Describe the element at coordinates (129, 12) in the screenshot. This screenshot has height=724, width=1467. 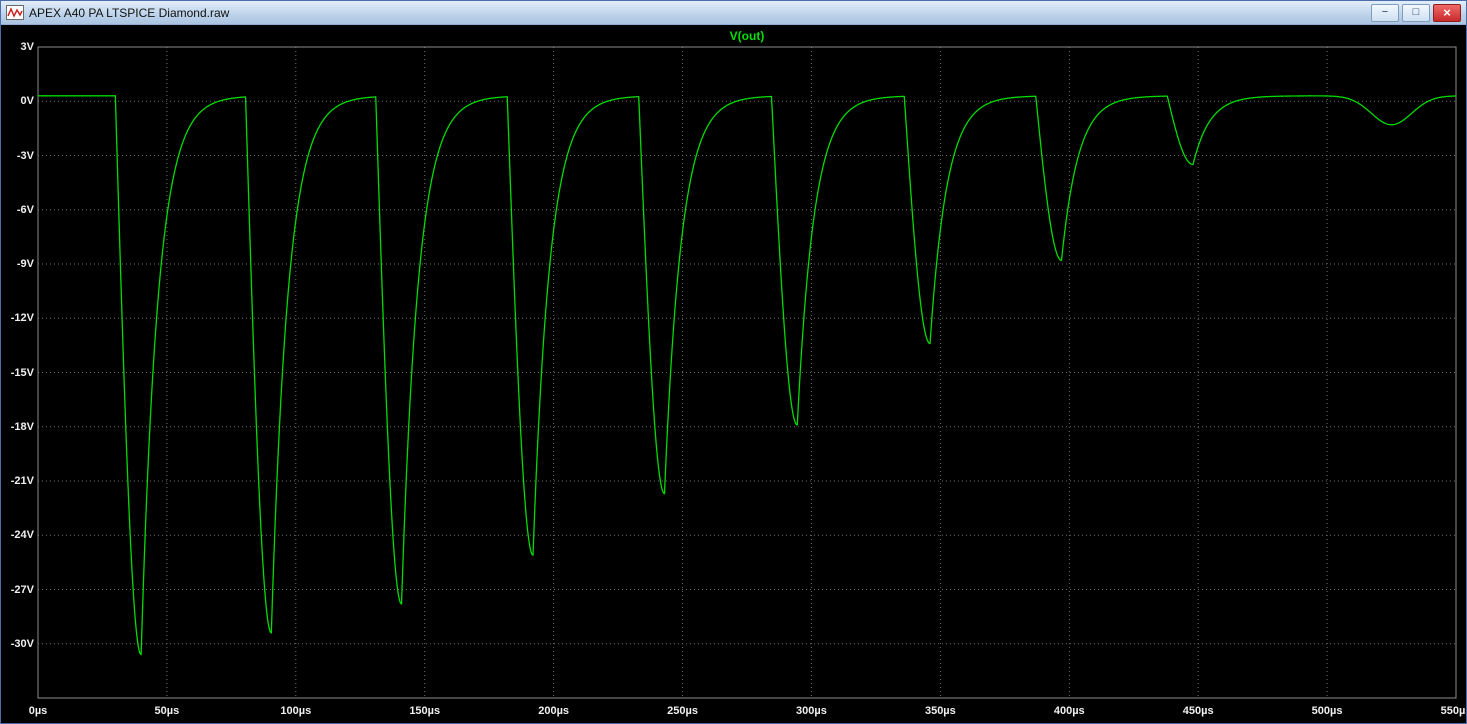
I see `window-title: APEX A40 PA LTSPICE Diamond.raw` at that location.